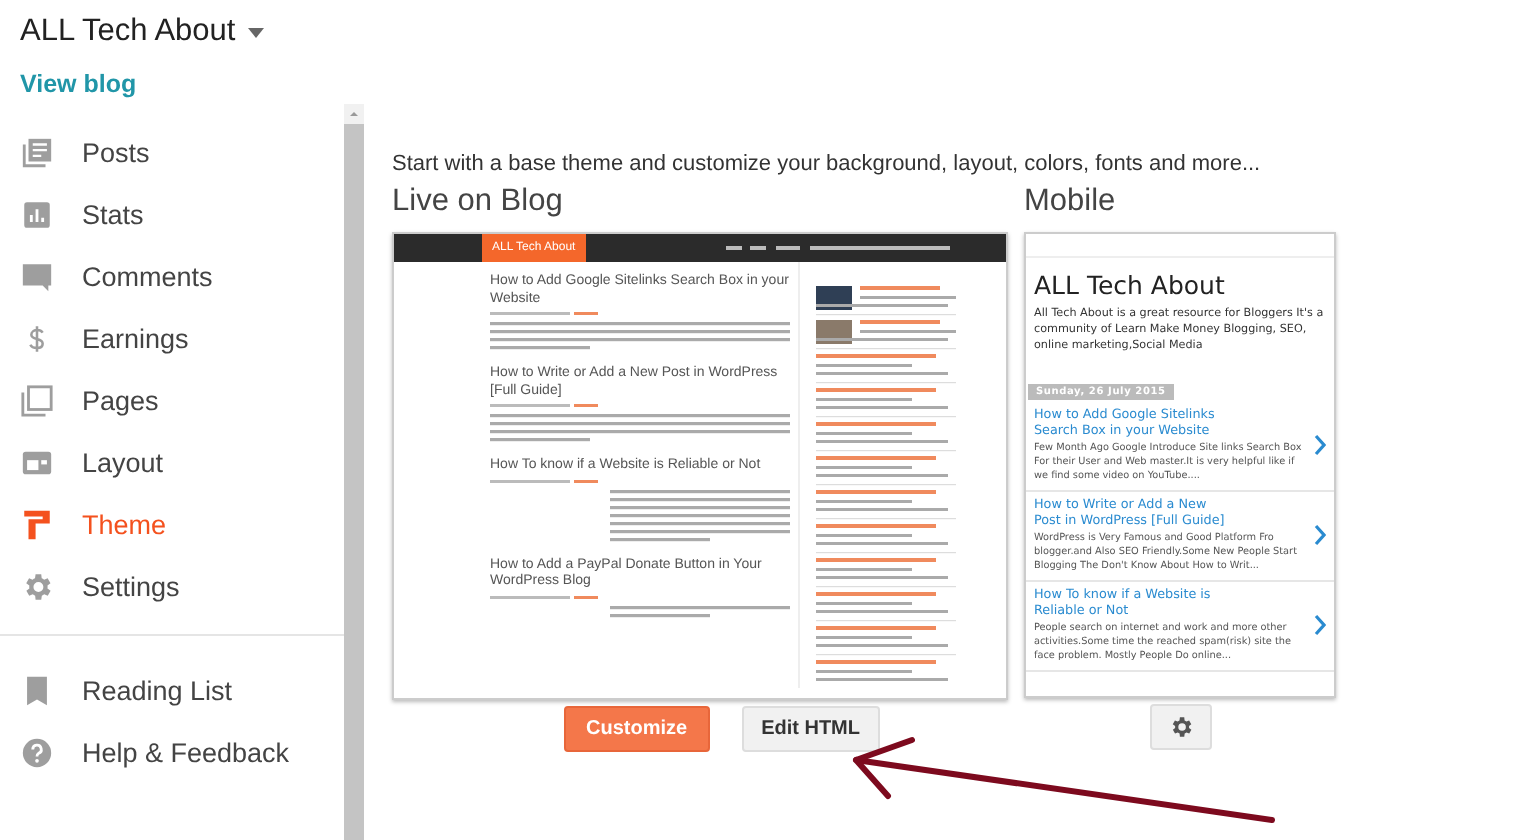  Describe the element at coordinates (37, 277) in the screenshot. I see `speech-bubble-icon` at that location.